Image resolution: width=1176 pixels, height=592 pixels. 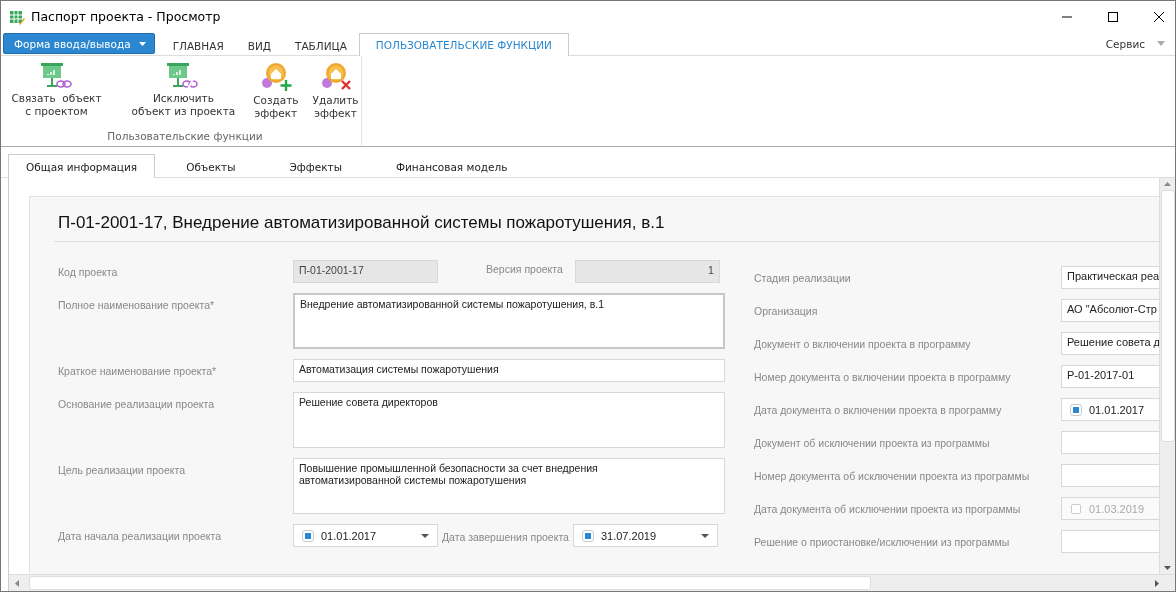 I want to click on field-label: Полное наименование проекта*, so click(x=137, y=304).